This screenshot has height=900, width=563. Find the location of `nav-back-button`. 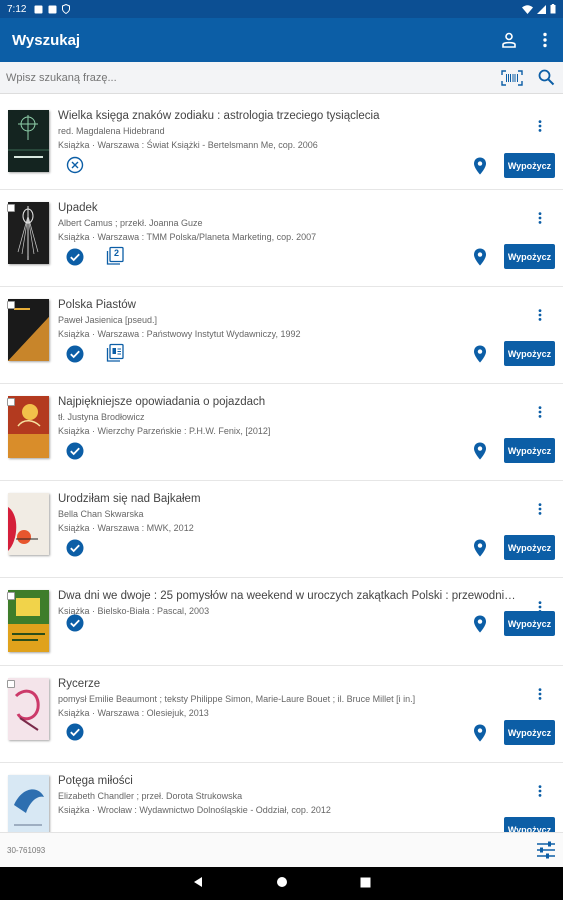

nav-back-button is located at coordinates (198, 884).